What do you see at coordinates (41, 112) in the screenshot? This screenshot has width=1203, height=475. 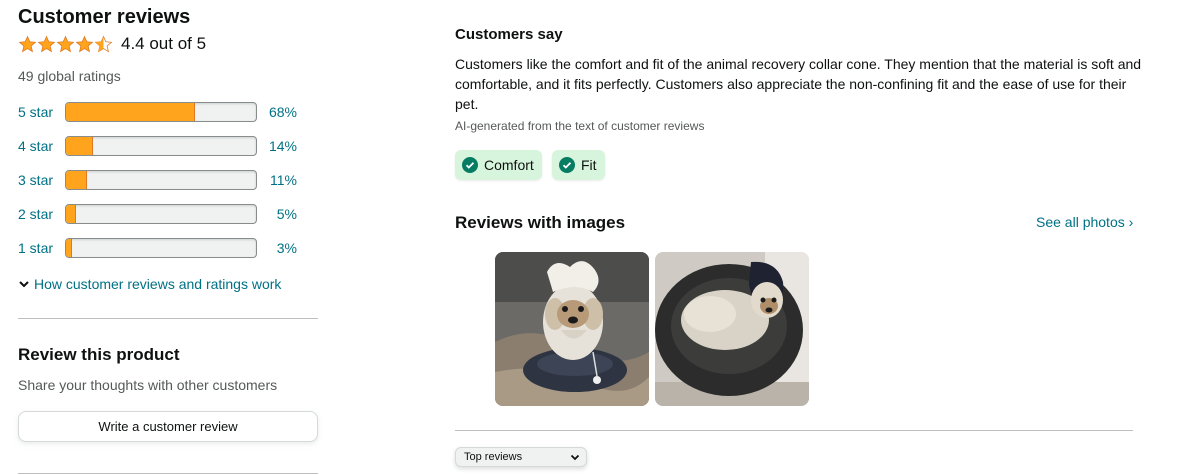 I see `histogram-label: 5 star` at bounding box center [41, 112].